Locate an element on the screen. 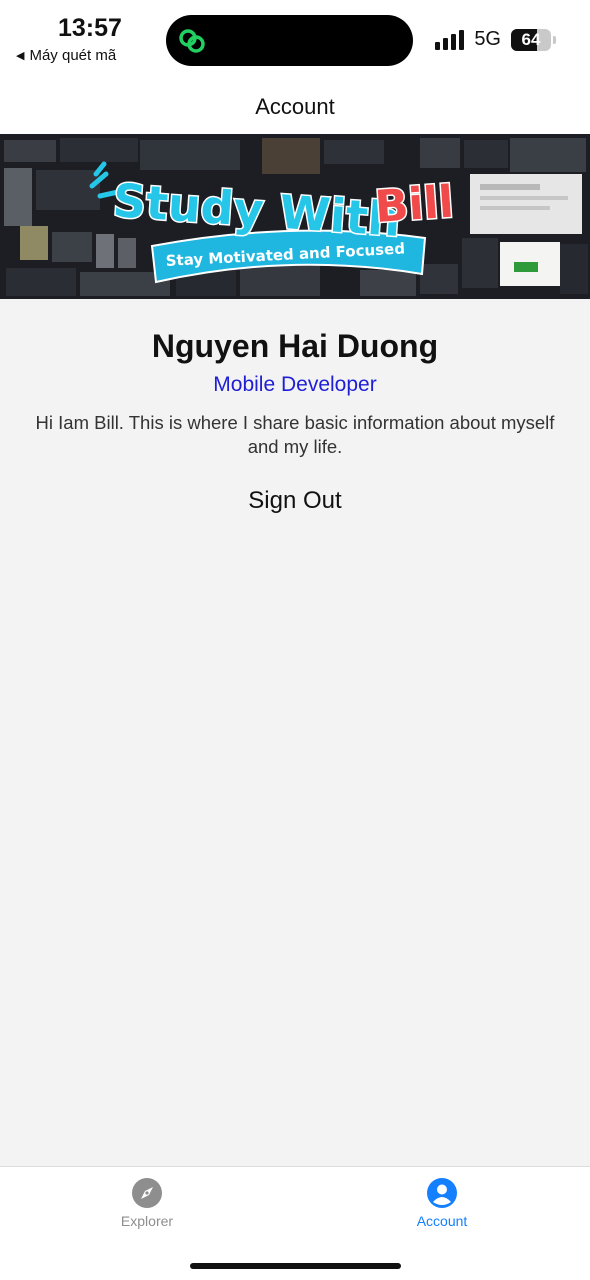 This screenshot has width=590, height=1280. user-circle-icon is located at coordinates (442, 1193).